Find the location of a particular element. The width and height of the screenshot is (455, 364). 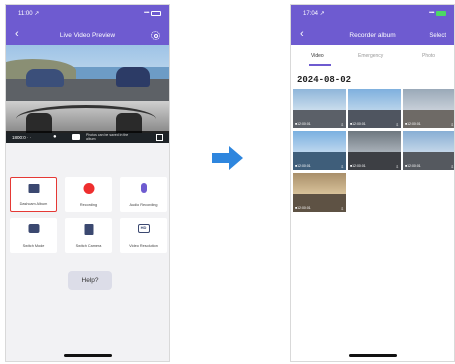

tile-label: Recording is located at coordinates (88, 205).